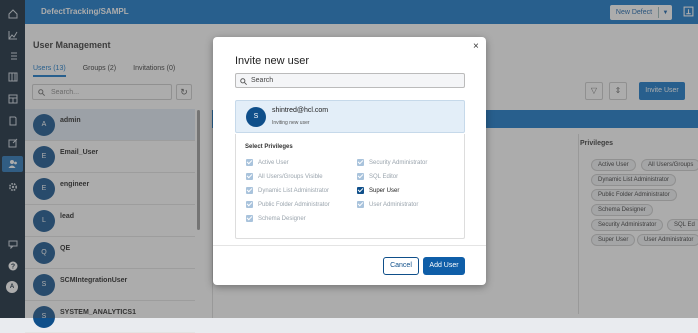  I want to click on privilege-checkbox-dynamic-list-administrator: Dynamic List Administrator, so click(287, 190).